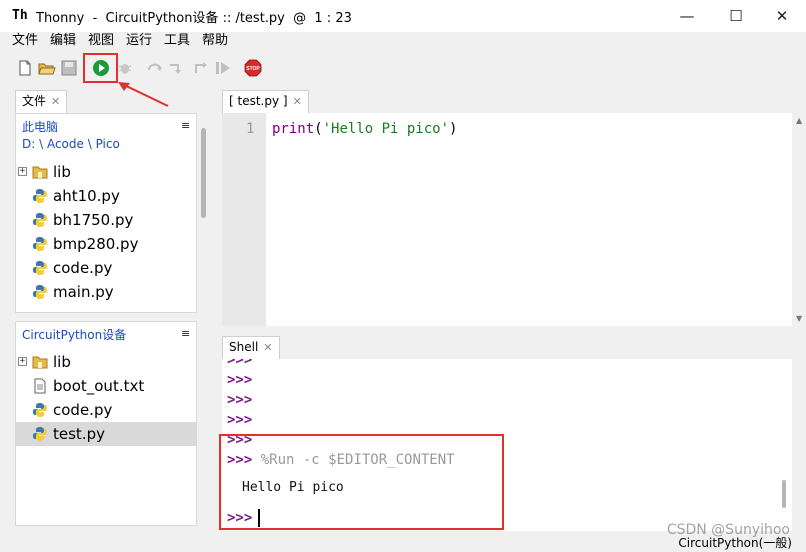 This screenshot has height=552, width=806. I want to click on line-number: 1, so click(250, 129).